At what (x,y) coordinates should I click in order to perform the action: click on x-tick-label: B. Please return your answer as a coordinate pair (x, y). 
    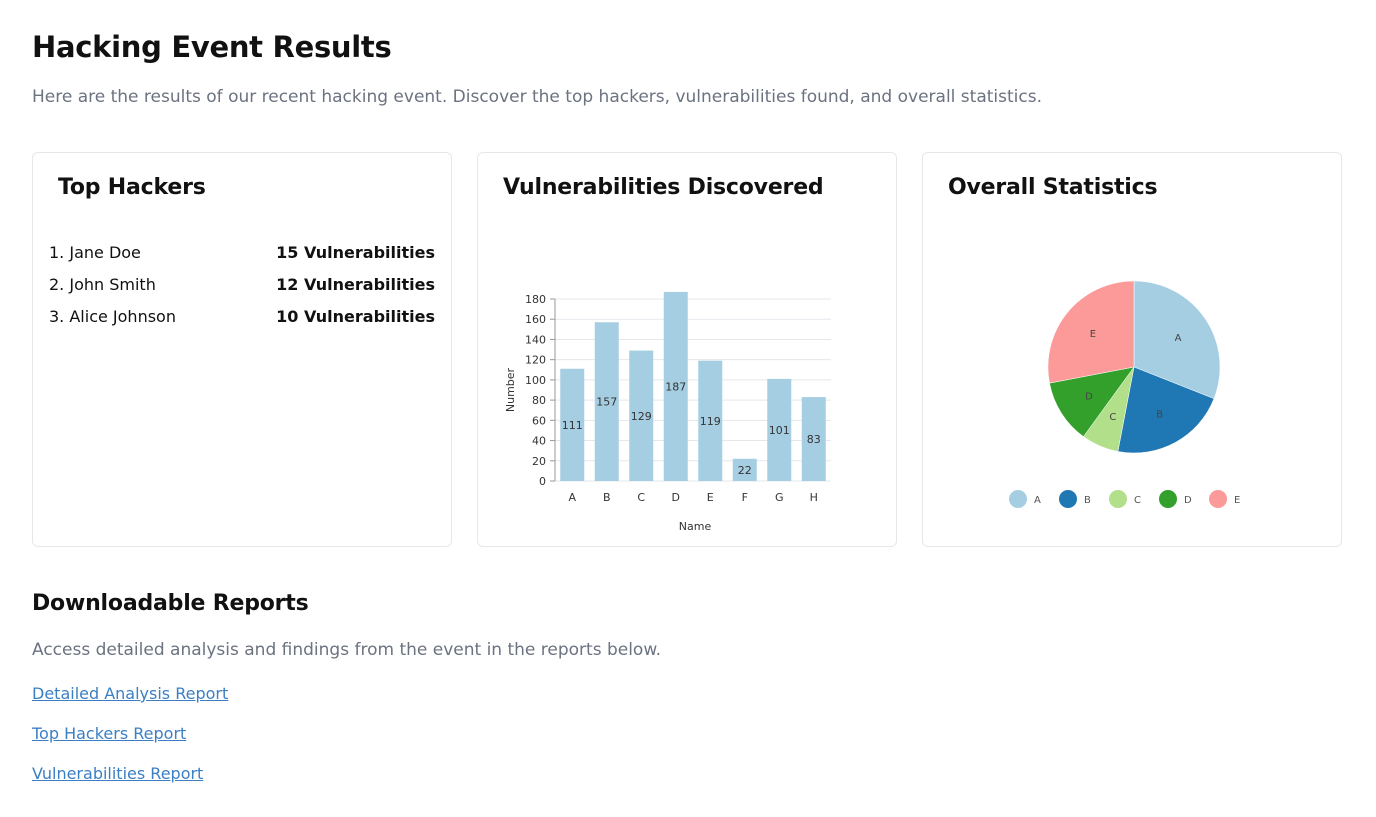
    Looking at the image, I should click on (607, 497).